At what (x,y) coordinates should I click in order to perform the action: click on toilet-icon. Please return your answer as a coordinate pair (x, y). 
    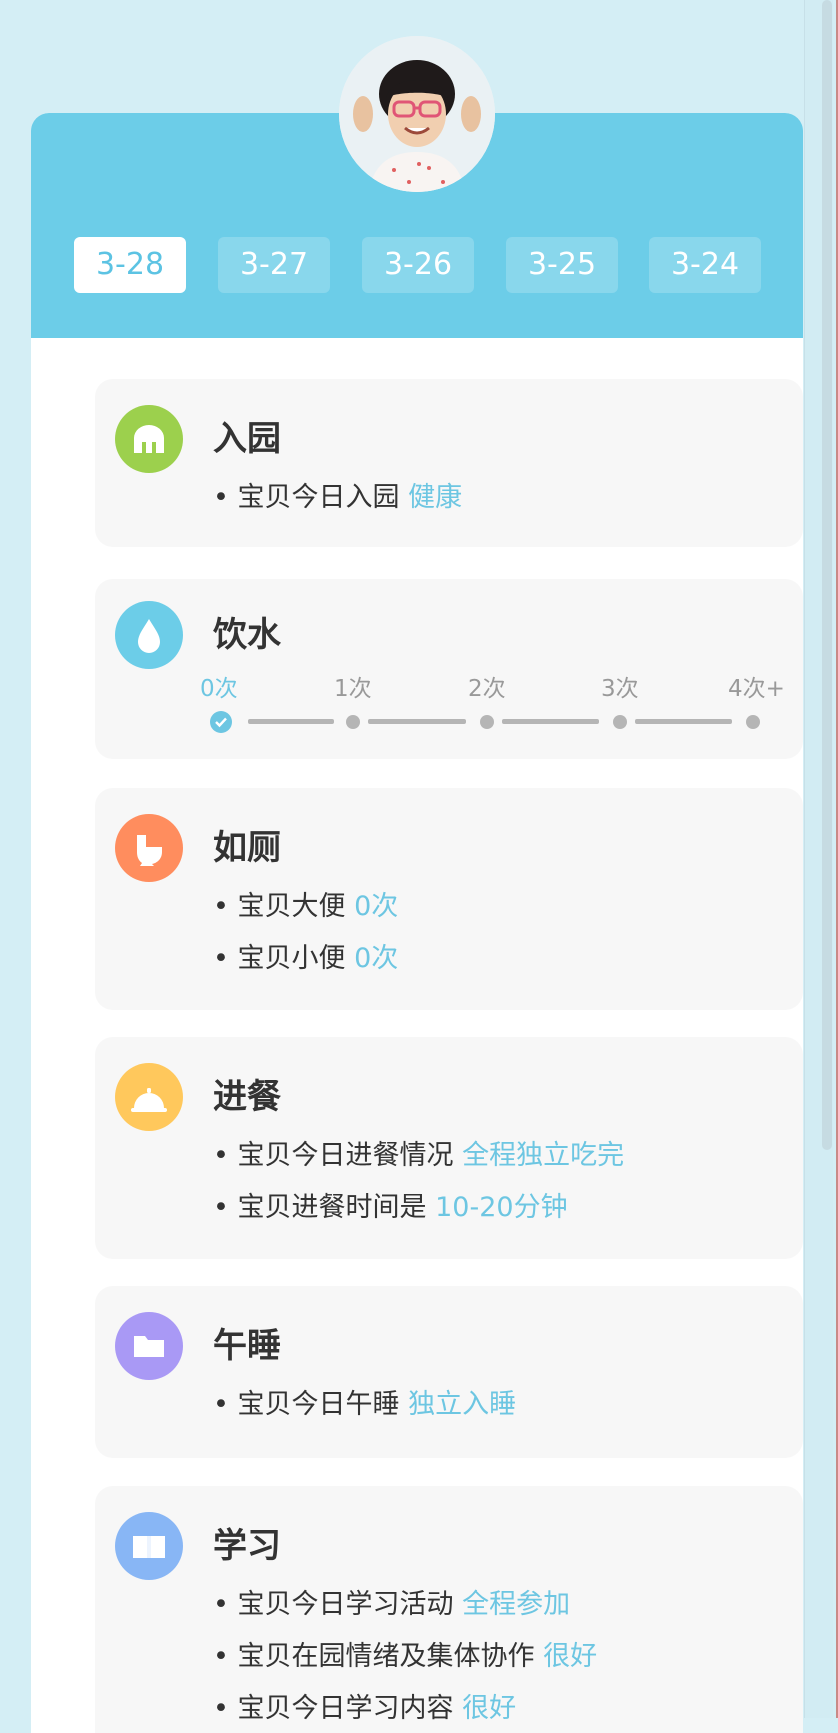
    Looking at the image, I should click on (149, 848).